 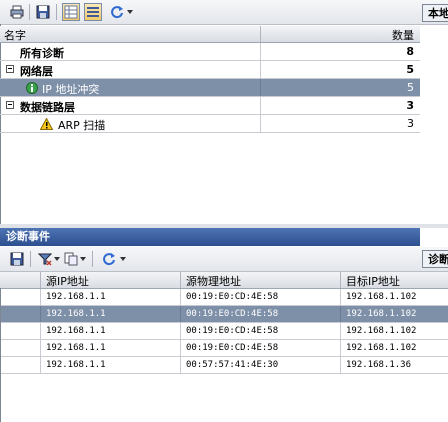 I want to click on column-header-dst-ip: 目标IP地址, so click(x=373, y=281).